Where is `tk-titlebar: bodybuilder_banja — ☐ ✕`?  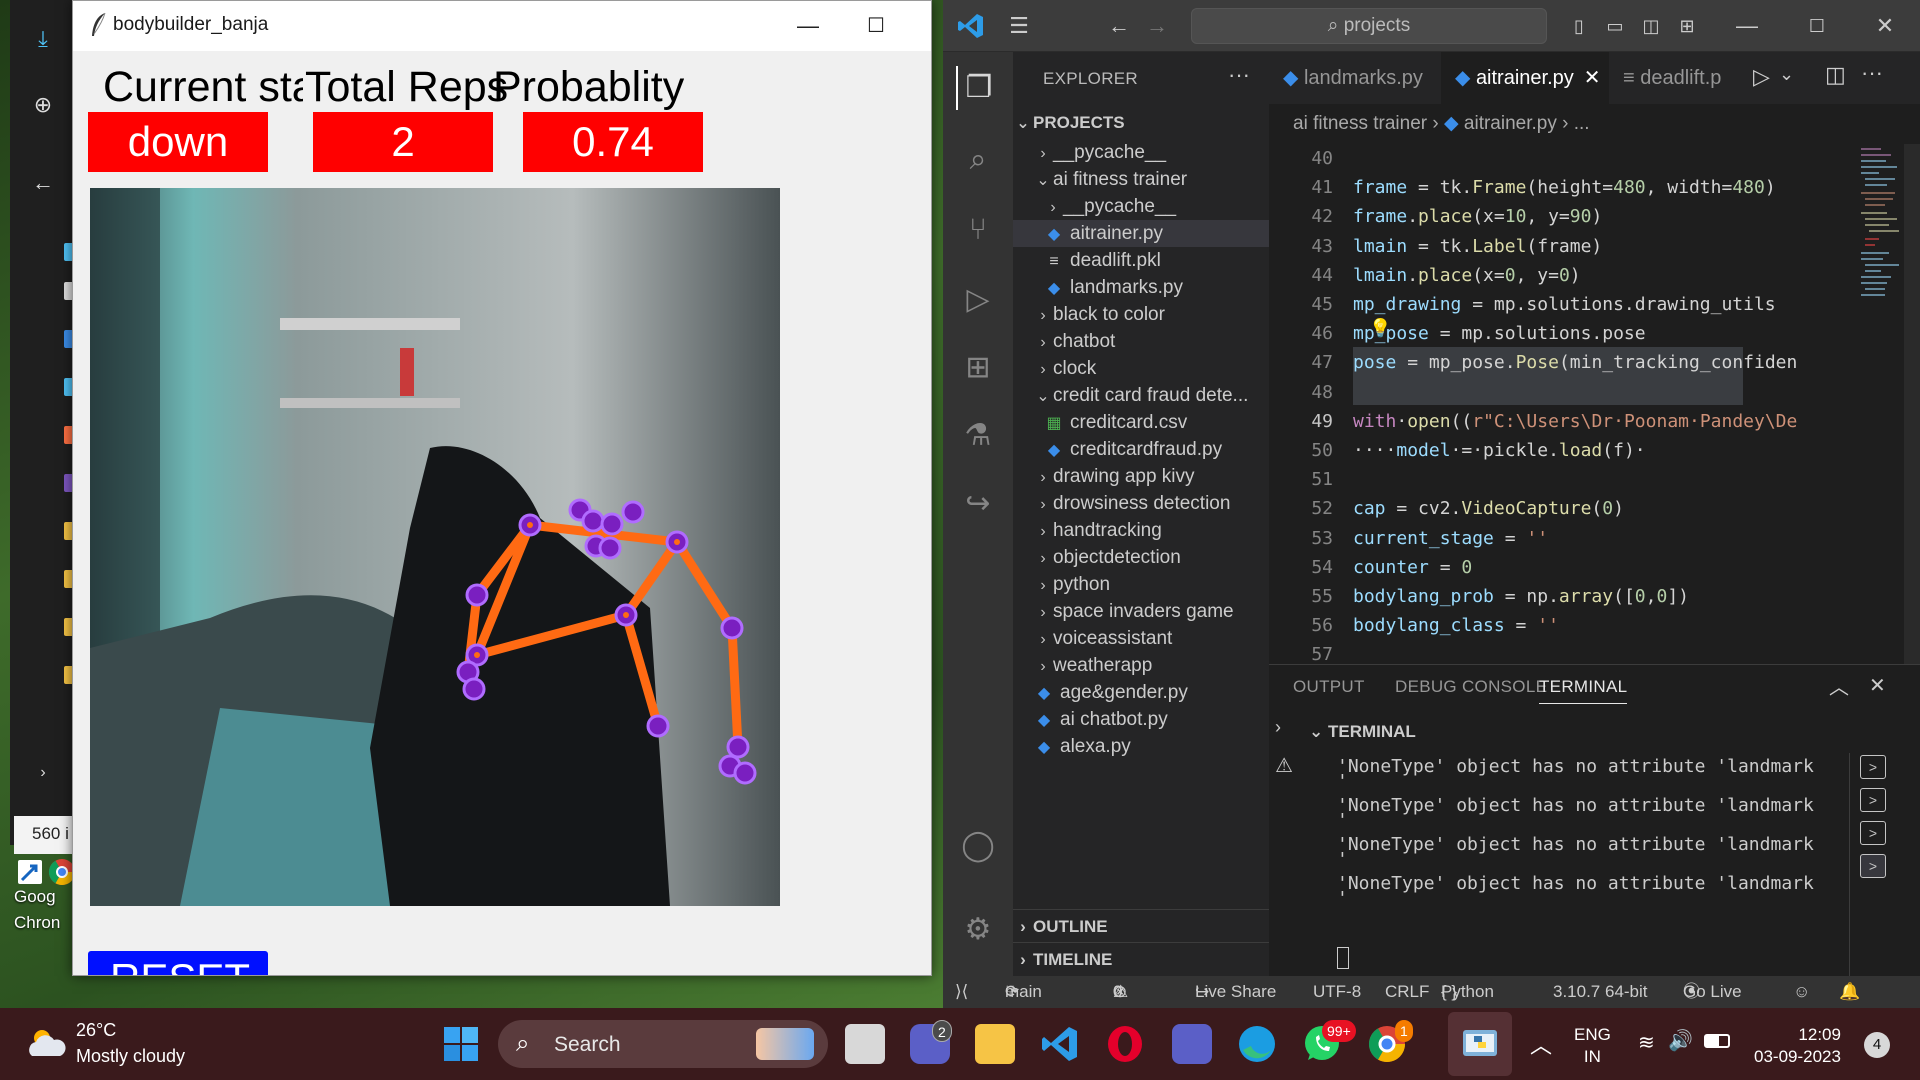 tk-titlebar: bodybuilder_banja — ☐ ✕ is located at coordinates (502, 26).